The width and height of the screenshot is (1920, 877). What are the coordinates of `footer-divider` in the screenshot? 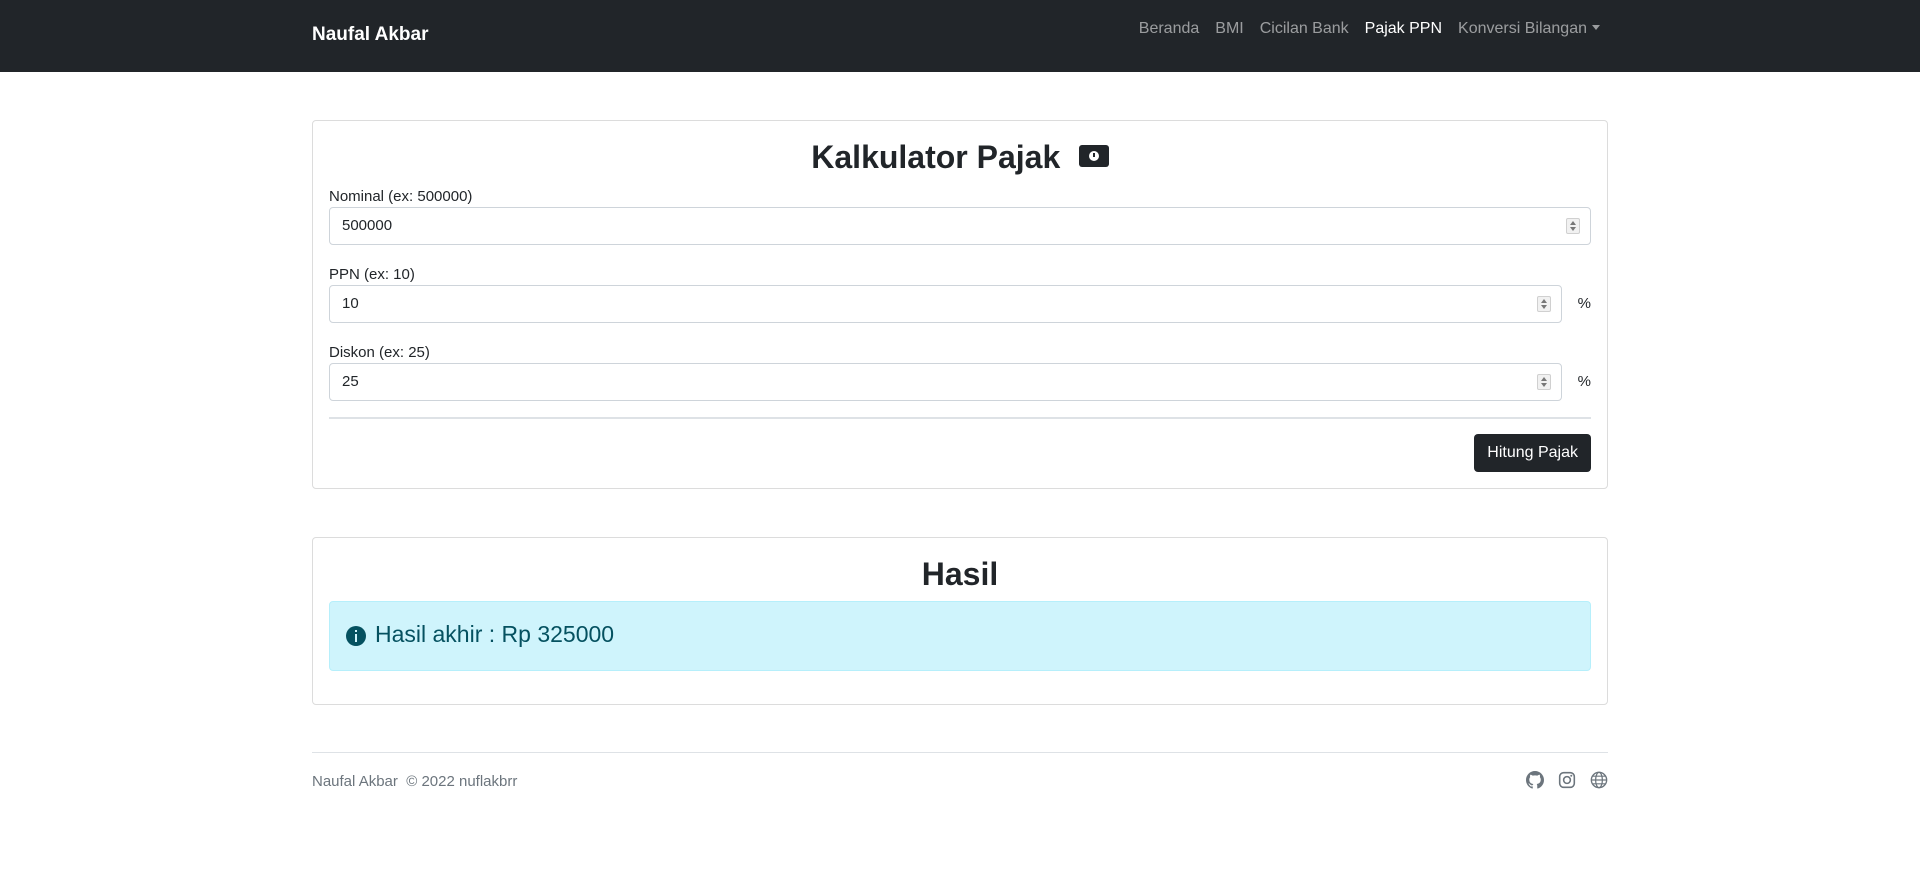 It's located at (960, 752).